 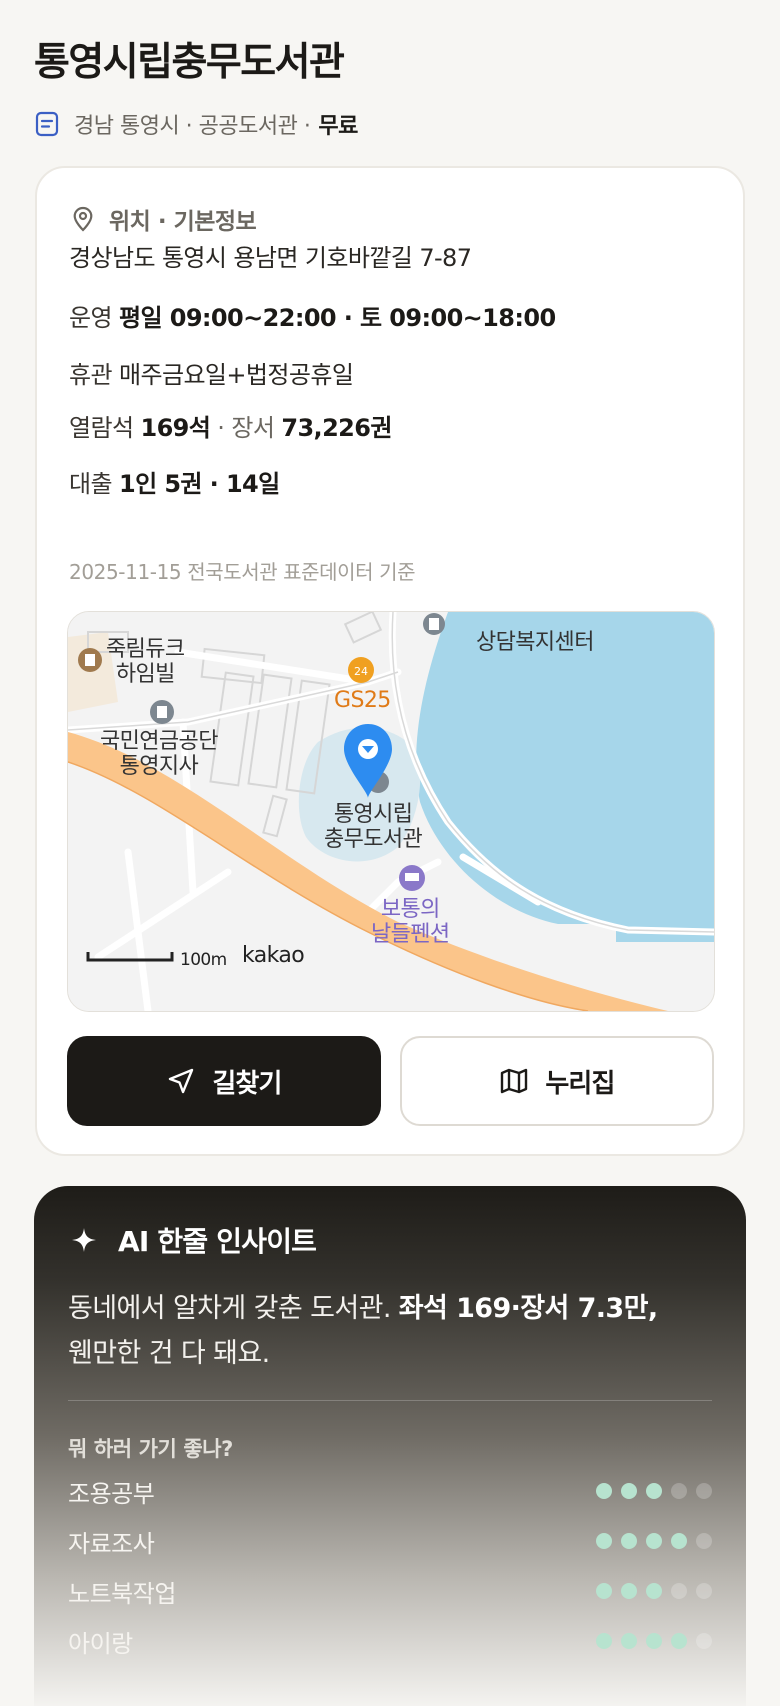 I want to click on page-title: 통영시립충무도서관, so click(x=189, y=62).